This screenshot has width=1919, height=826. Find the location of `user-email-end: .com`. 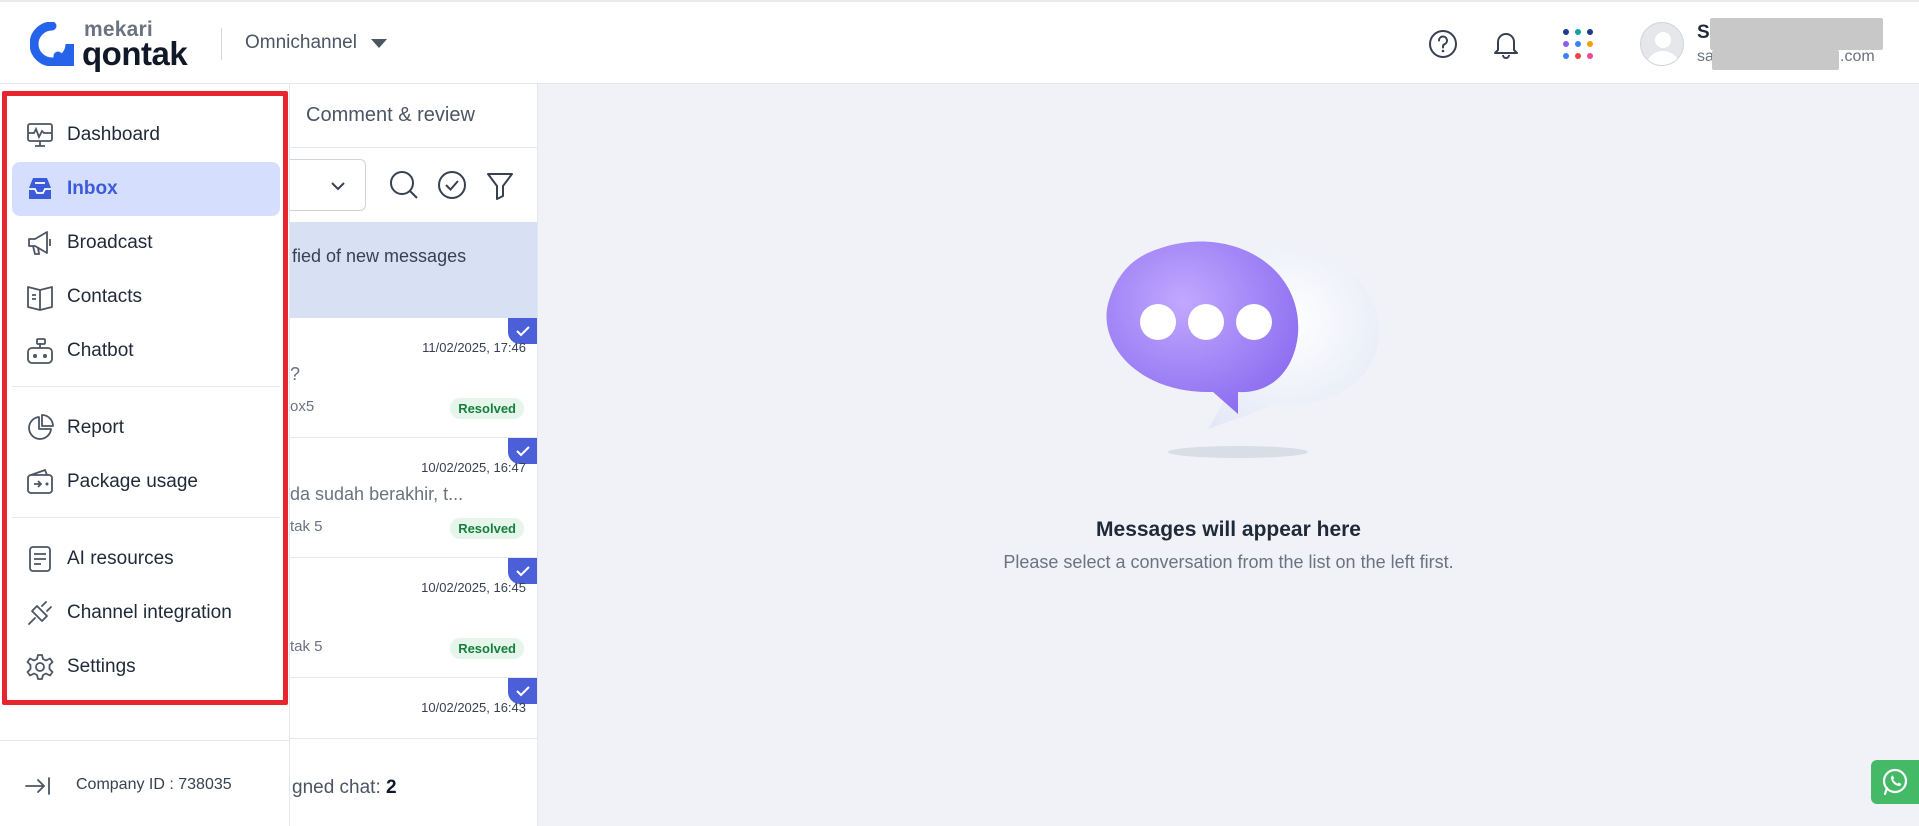

user-email-end: .com is located at coordinates (1857, 56).